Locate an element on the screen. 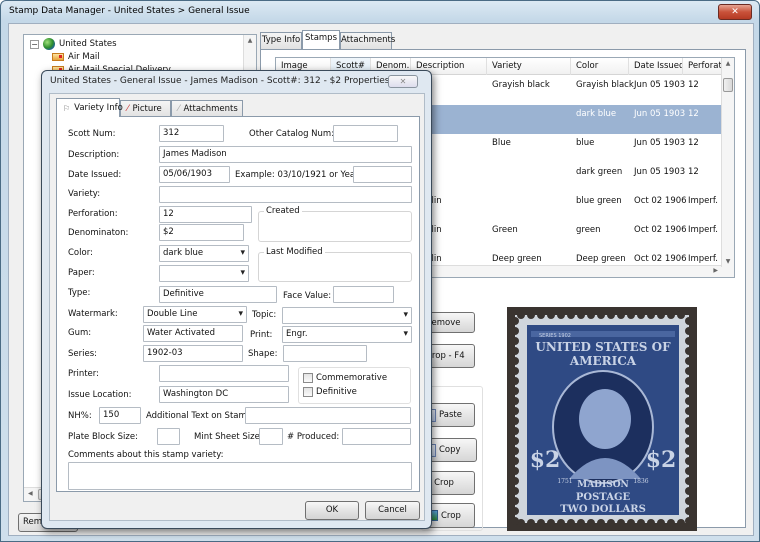 This screenshot has height=542, width=760. face-value-input is located at coordinates (363, 294).